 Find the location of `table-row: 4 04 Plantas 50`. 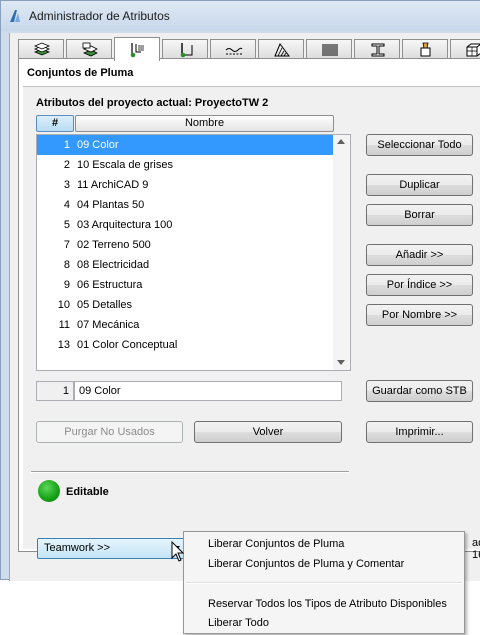

table-row: 4 04 Plantas 50 is located at coordinates (185, 205).